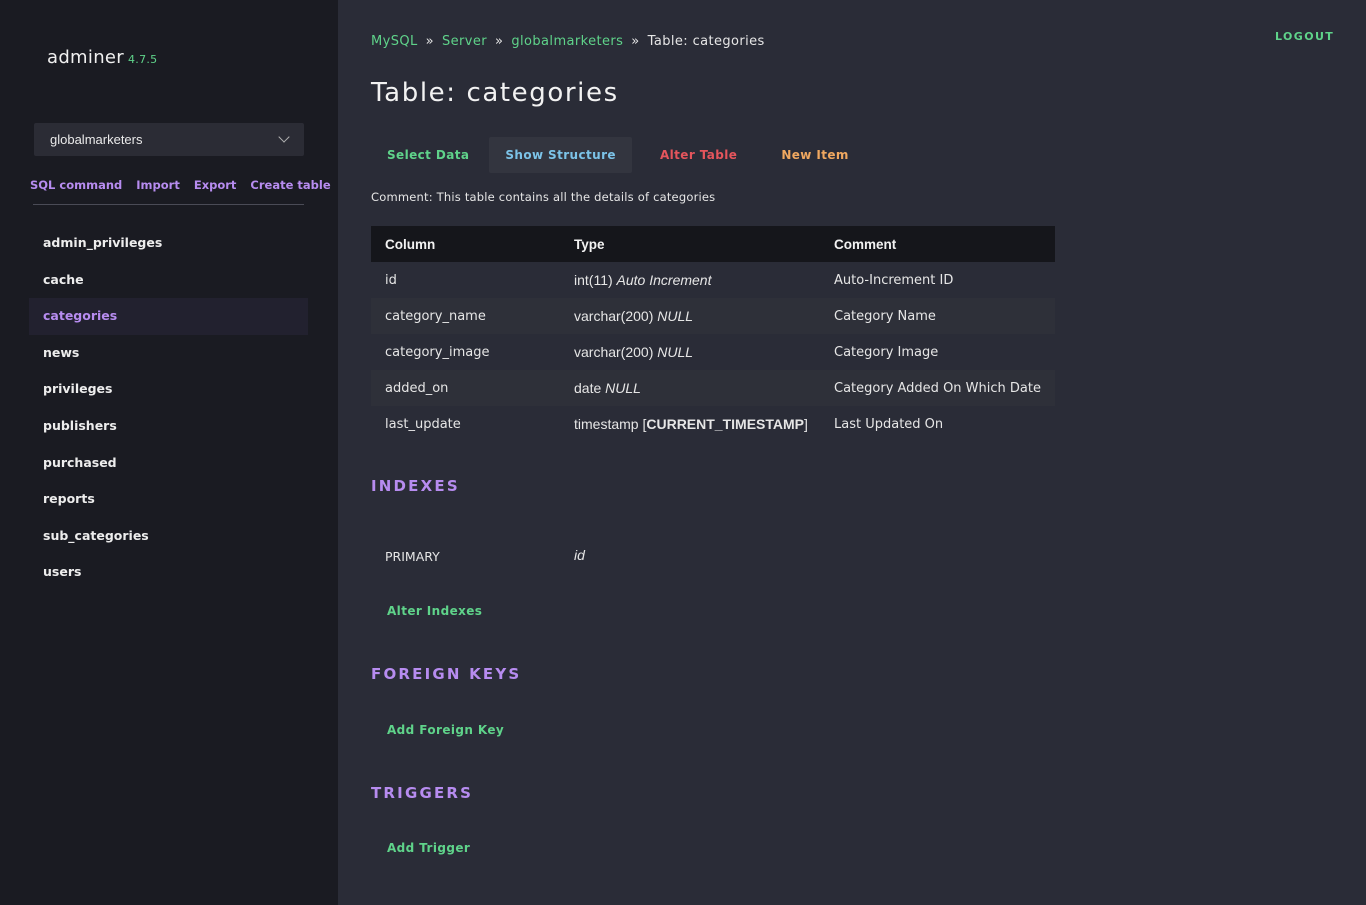 This screenshot has width=1366, height=905. I want to click on triggers-heading: TRIGGERS, so click(422, 793).